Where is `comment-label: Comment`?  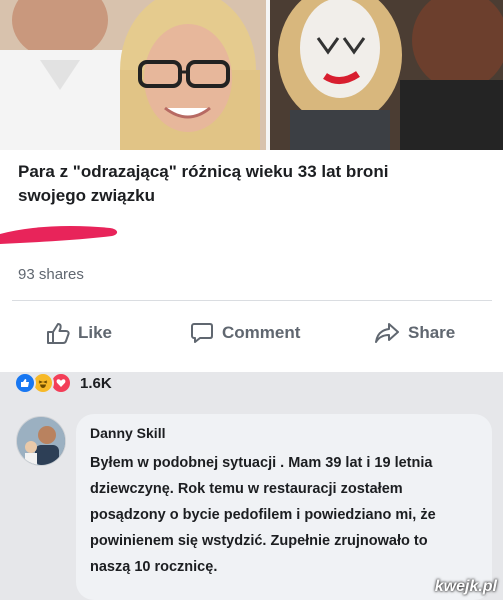 comment-label: Comment is located at coordinates (261, 332).